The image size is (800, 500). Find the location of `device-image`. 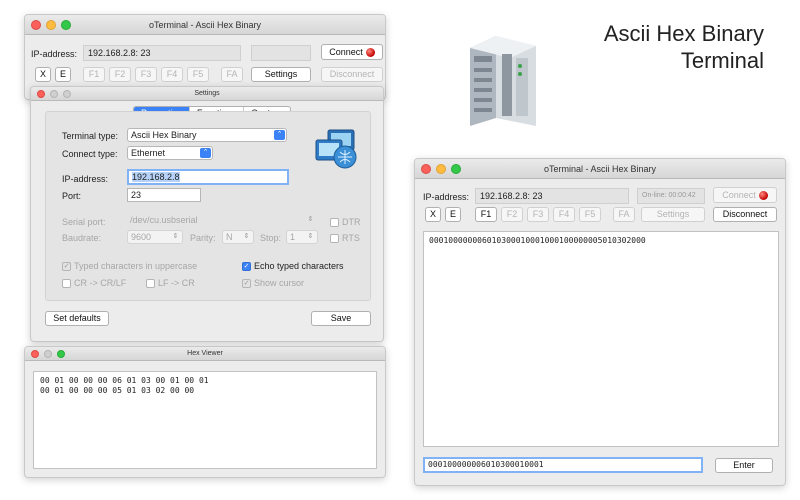

device-image is located at coordinates (503, 78).